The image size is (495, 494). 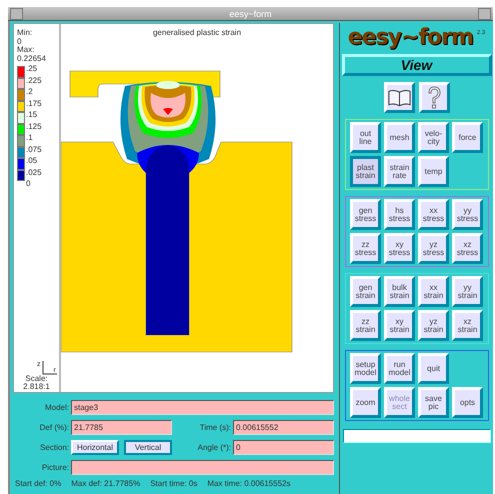 What do you see at coordinates (32, 161) in the screenshot?
I see `legend-label: .05` at bounding box center [32, 161].